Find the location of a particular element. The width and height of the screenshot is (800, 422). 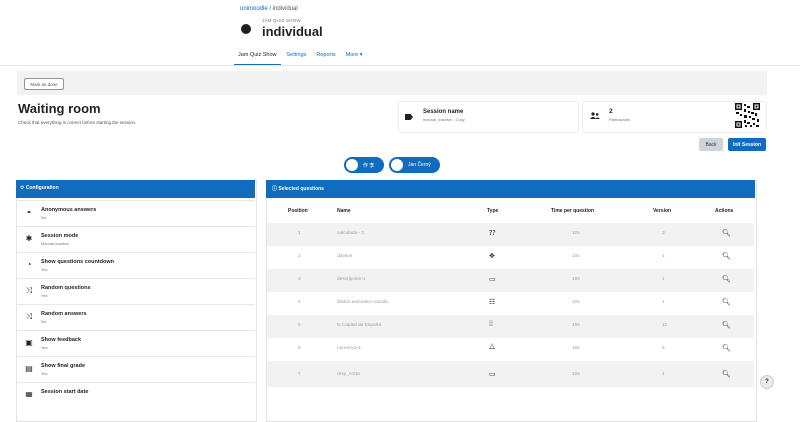

users-icon is located at coordinates (595, 117).